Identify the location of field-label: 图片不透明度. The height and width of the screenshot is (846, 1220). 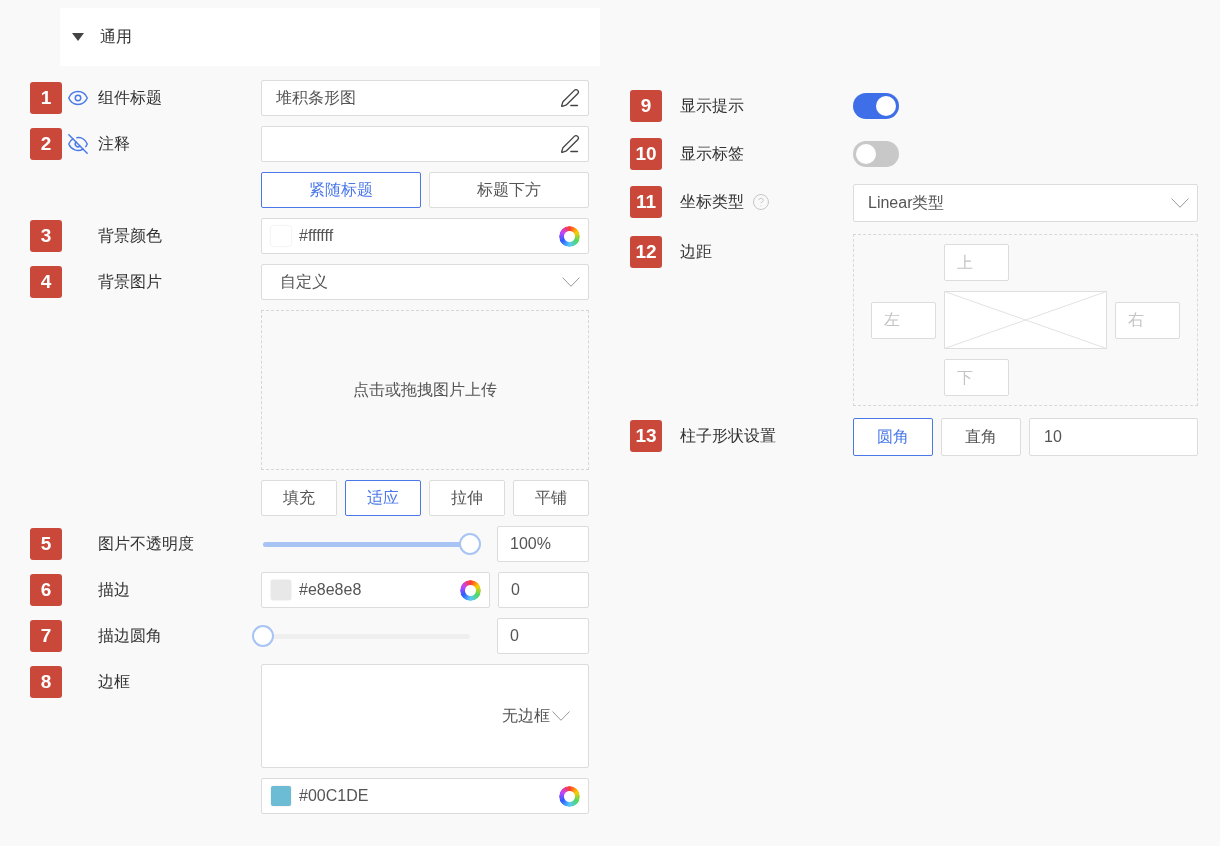
(146, 544).